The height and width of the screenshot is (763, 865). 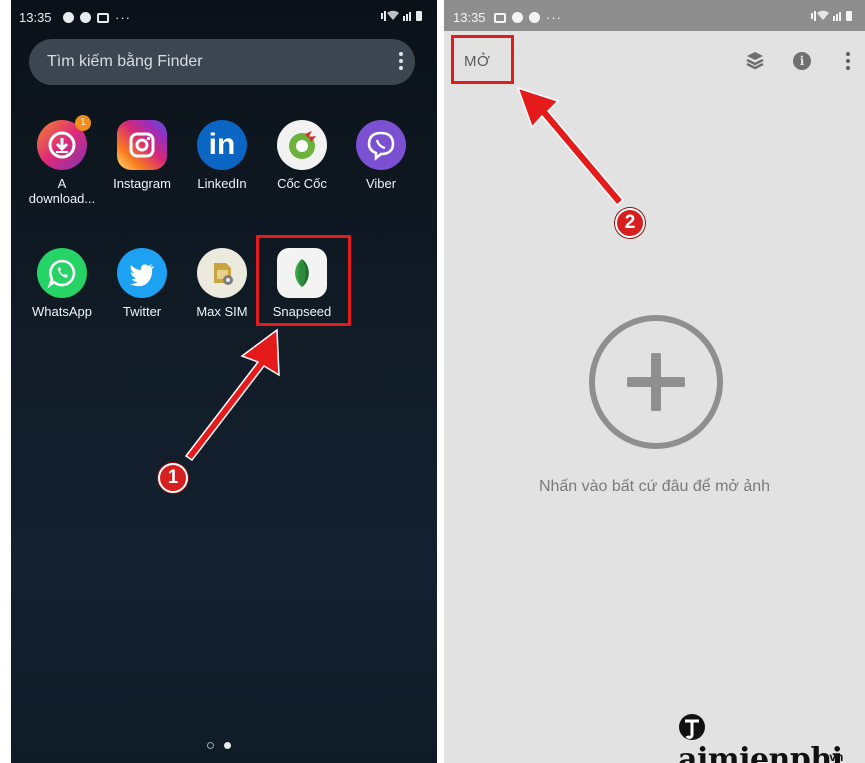 What do you see at coordinates (771, 737) in the screenshot?
I see `taimienphi-watermark: aimienphi .vn` at bounding box center [771, 737].